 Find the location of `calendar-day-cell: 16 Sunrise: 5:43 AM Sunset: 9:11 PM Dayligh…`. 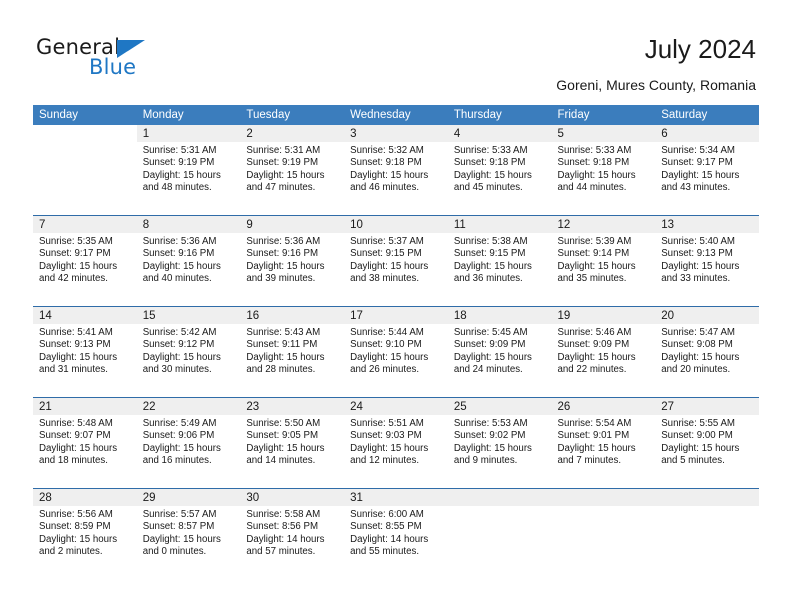

calendar-day-cell: 16 Sunrise: 5:43 AM Sunset: 9:11 PM Dayligh… is located at coordinates (292, 352).